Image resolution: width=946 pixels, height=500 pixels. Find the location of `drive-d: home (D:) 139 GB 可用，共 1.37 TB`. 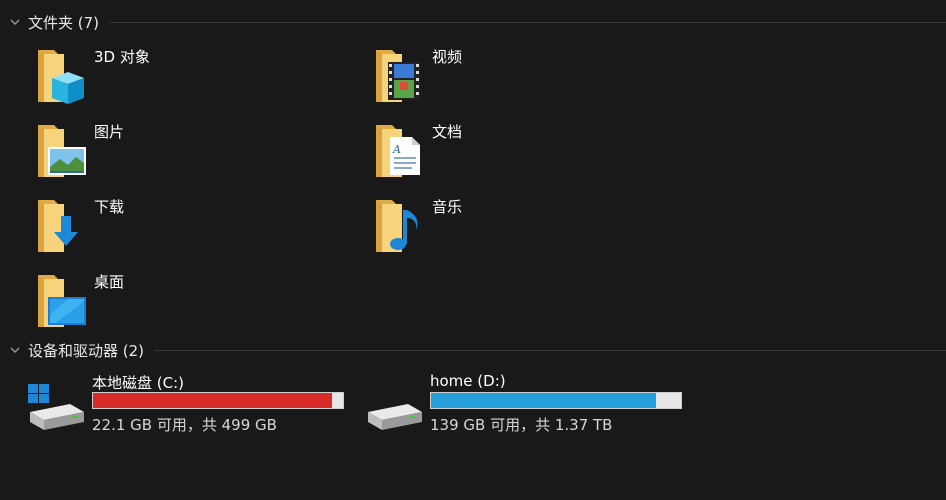

drive-d: home (D:) 139 GB 可用，共 1.37 TB is located at coordinates (524, 405).